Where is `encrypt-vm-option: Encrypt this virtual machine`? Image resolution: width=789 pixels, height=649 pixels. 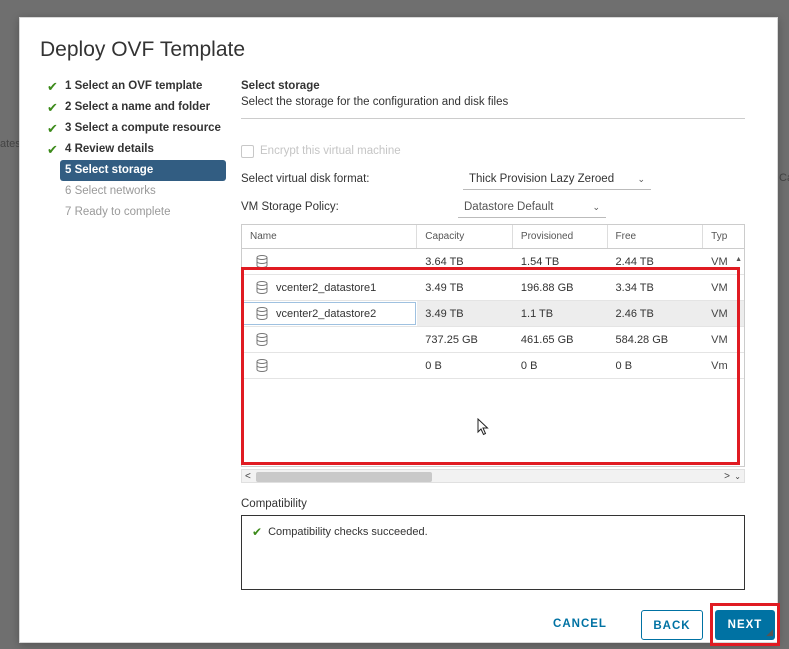
encrypt-vm-option: Encrypt this virtual machine is located at coordinates (321, 151).